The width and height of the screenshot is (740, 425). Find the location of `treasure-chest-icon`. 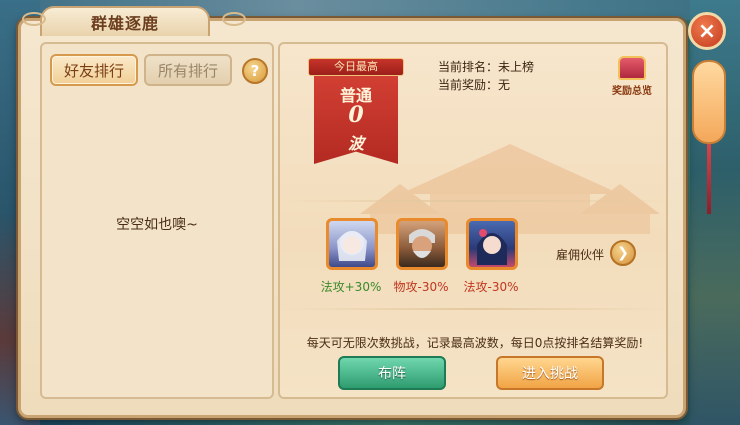

treasure-chest-icon is located at coordinates (632, 68).